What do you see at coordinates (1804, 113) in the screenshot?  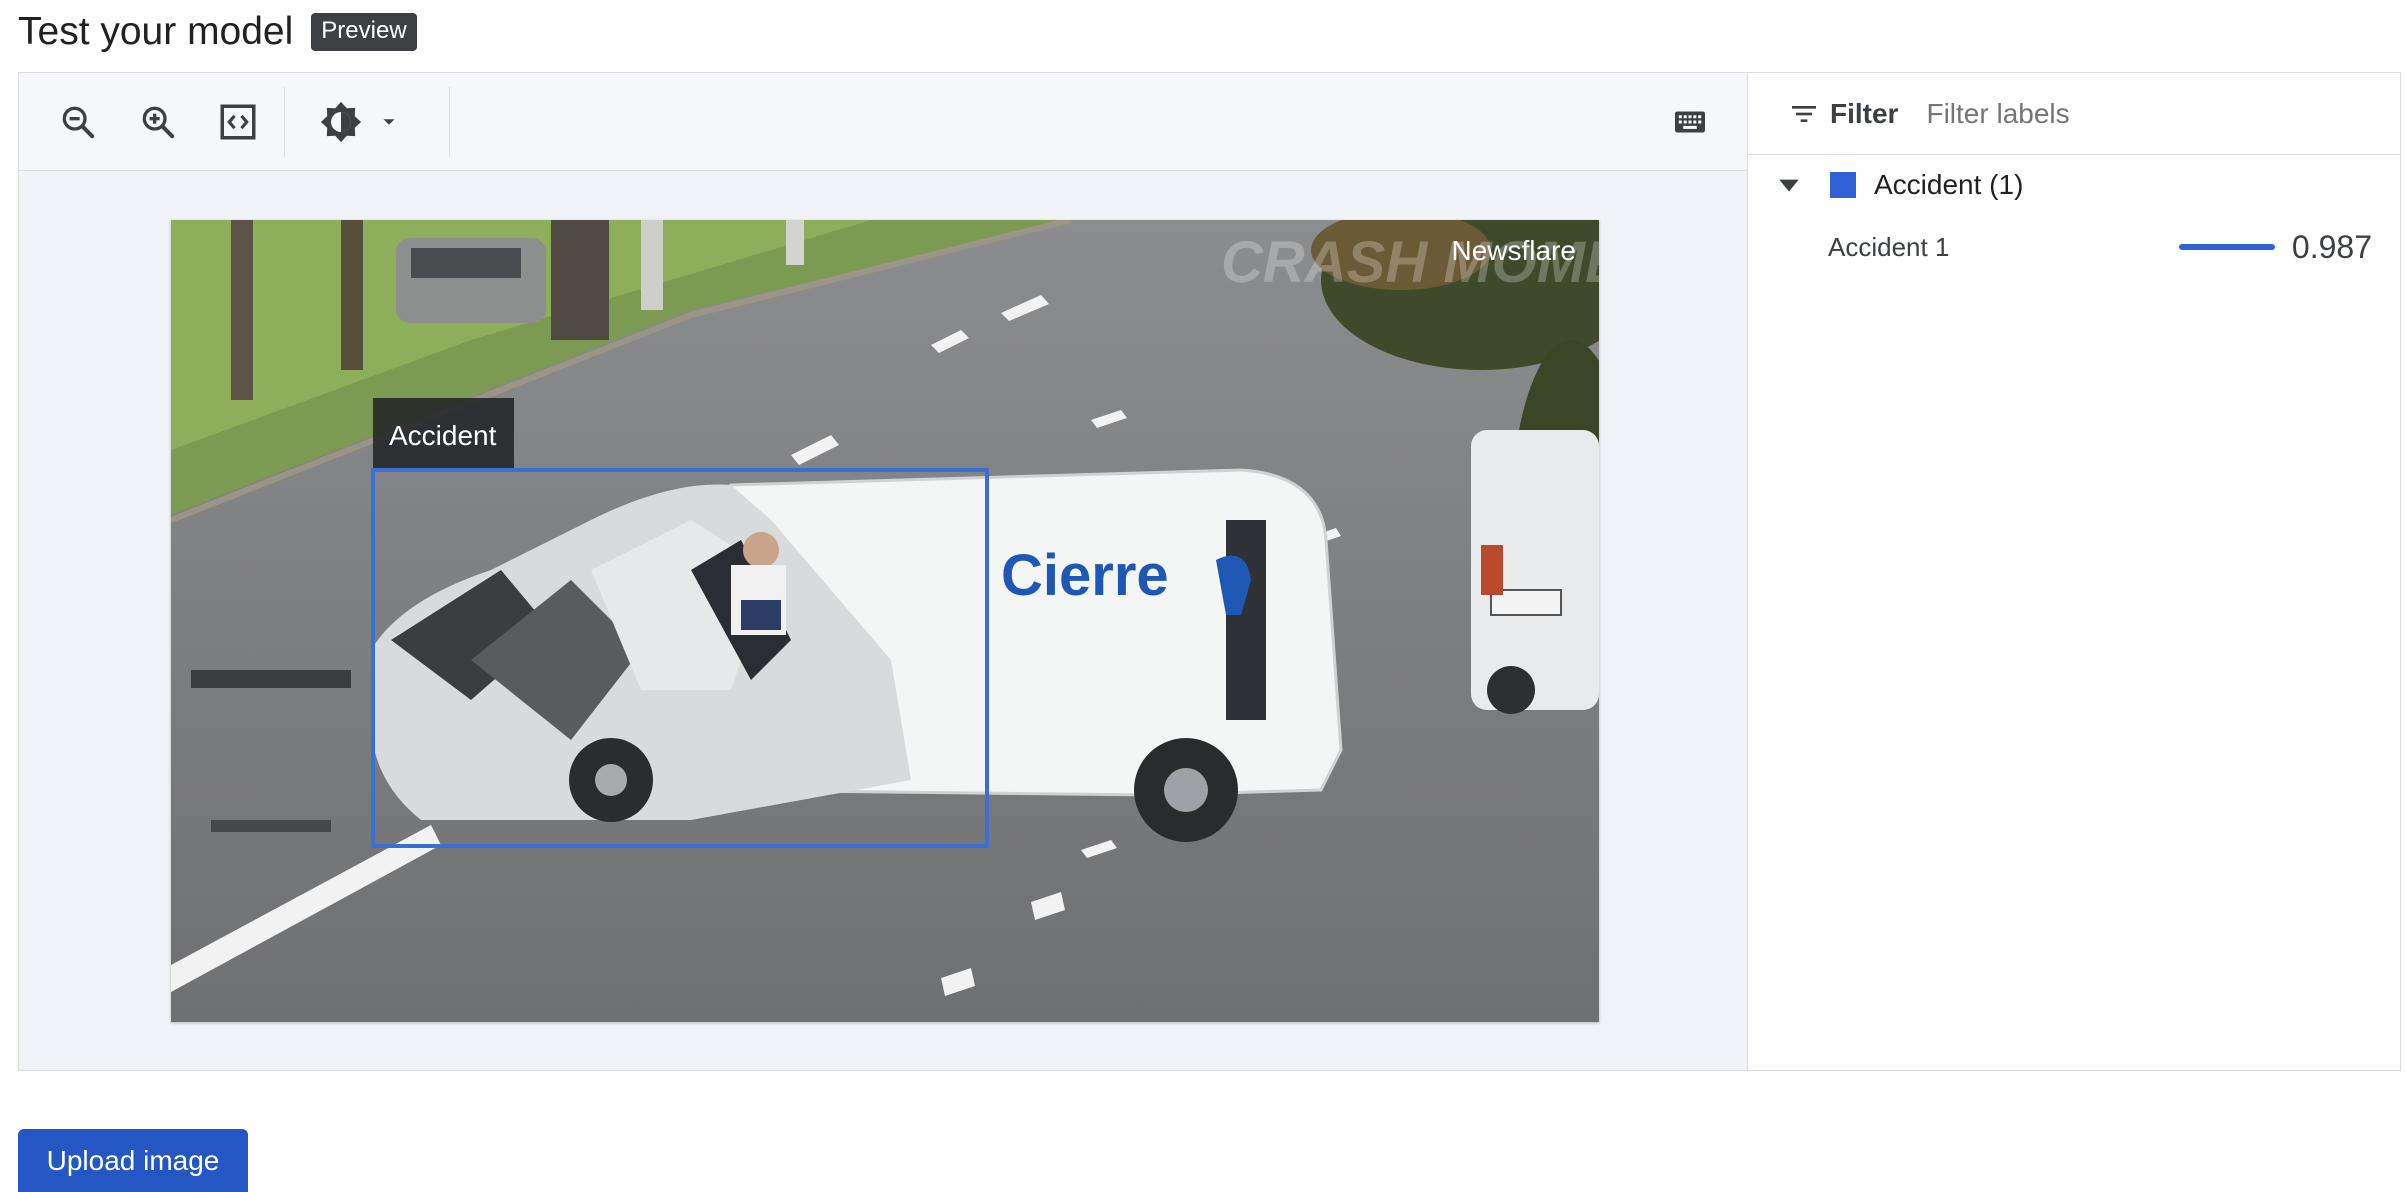 I see `filter-icon` at bounding box center [1804, 113].